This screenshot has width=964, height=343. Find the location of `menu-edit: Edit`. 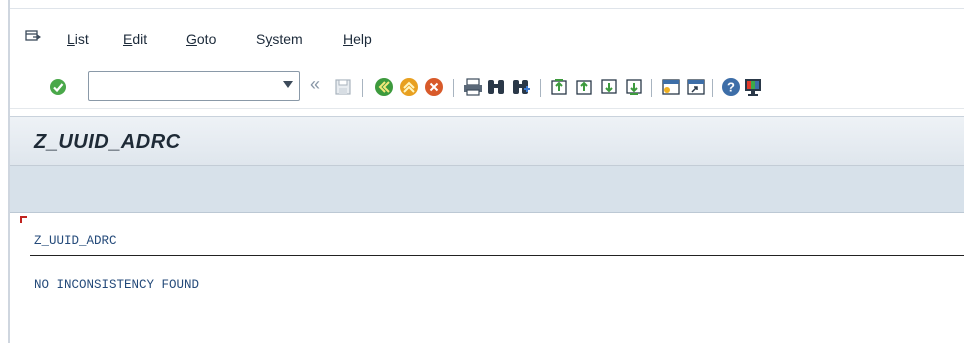

menu-edit: Edit is located at coordinates (135, 39).